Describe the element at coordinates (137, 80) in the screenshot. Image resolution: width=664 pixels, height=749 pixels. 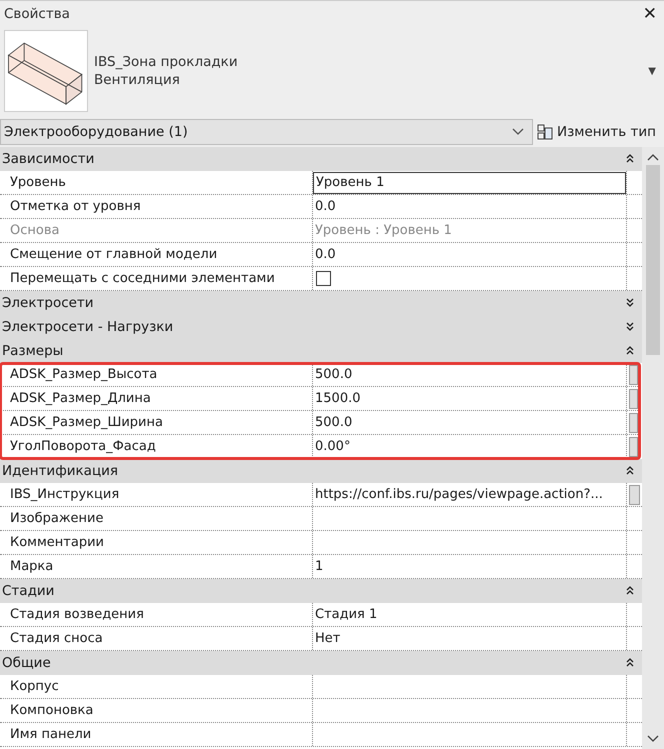
I see `type-name: Вентиляция` at that location.